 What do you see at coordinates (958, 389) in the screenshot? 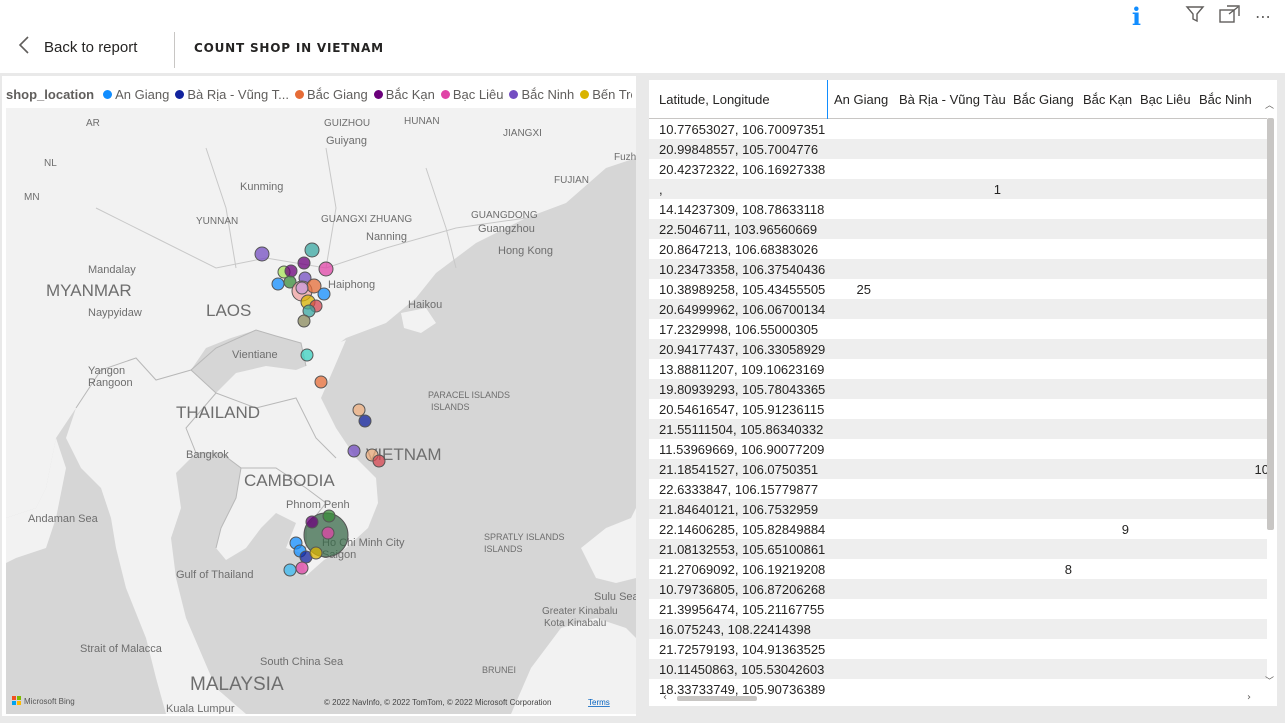
I see `table-row: 19.80939293, 105.78043365` at bounding box center [958, 389].